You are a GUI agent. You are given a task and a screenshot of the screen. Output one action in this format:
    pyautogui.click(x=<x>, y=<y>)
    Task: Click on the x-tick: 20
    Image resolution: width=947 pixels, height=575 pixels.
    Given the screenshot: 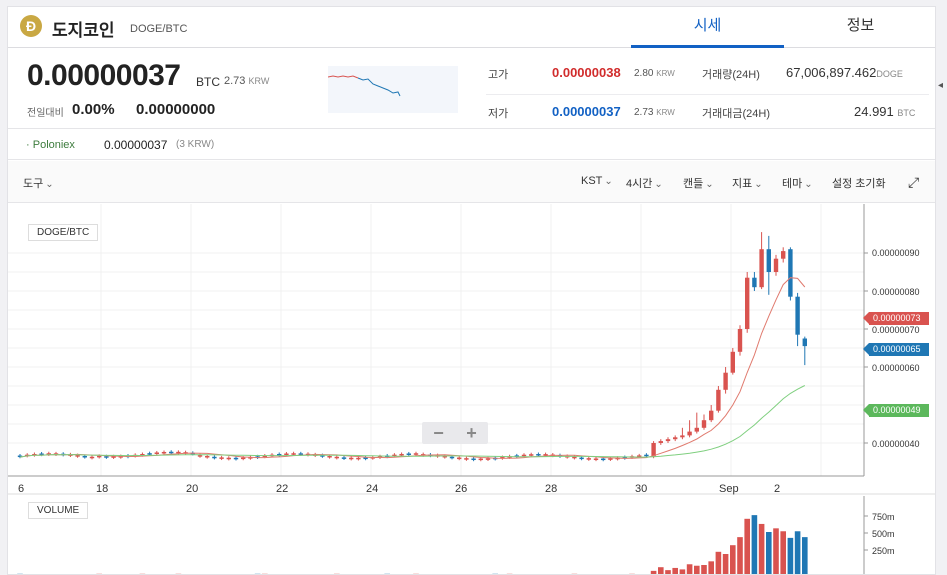 What is the action you would take?
    pyautogui.click(x=192, y=489)
    